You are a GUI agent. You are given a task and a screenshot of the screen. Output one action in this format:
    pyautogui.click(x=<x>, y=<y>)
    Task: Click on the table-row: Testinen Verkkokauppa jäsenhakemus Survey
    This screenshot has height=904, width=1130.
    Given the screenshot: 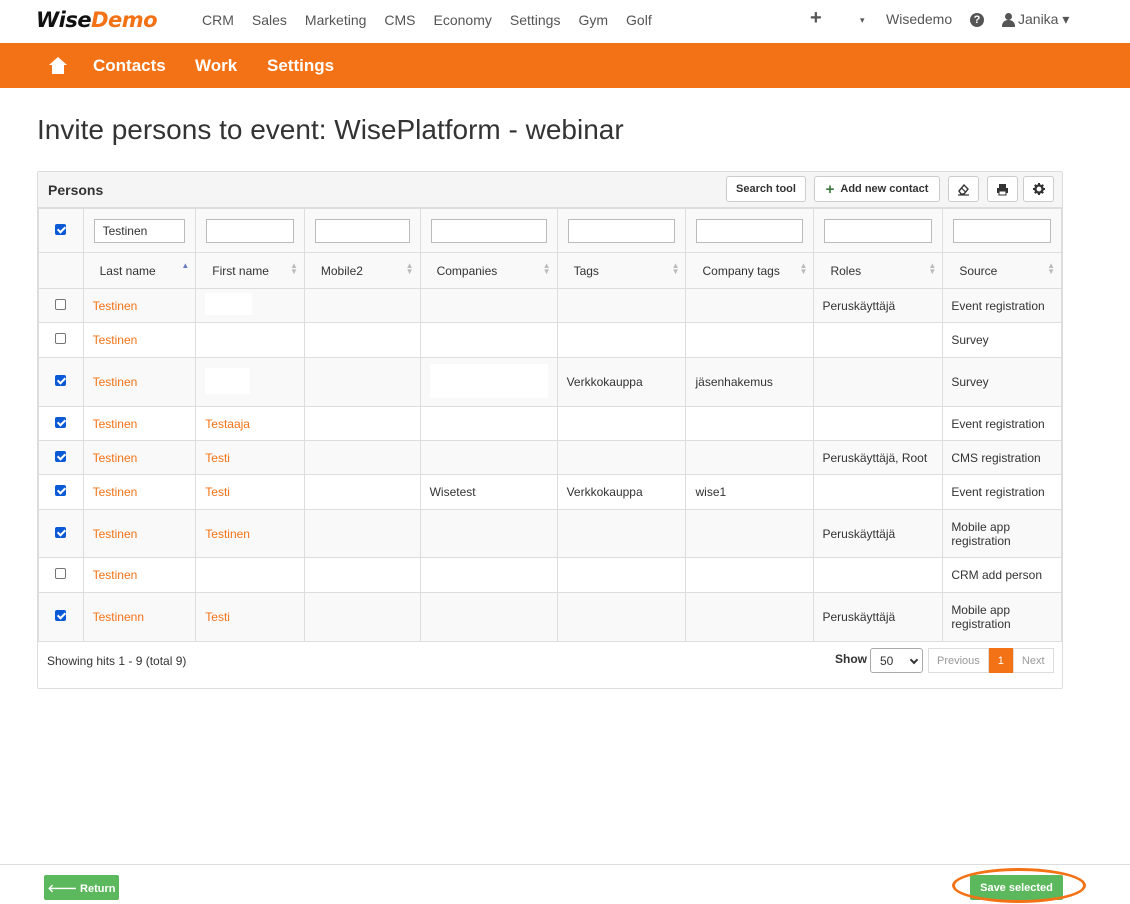 What is the action you would take?
    pyautogui.click(x=550, y=382)
    